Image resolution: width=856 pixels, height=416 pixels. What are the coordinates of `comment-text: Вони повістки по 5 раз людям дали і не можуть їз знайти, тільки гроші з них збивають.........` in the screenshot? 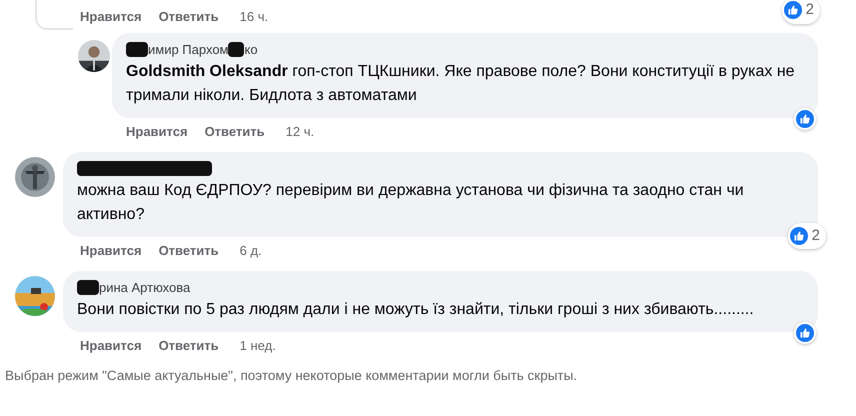 It's located at (416, 310).